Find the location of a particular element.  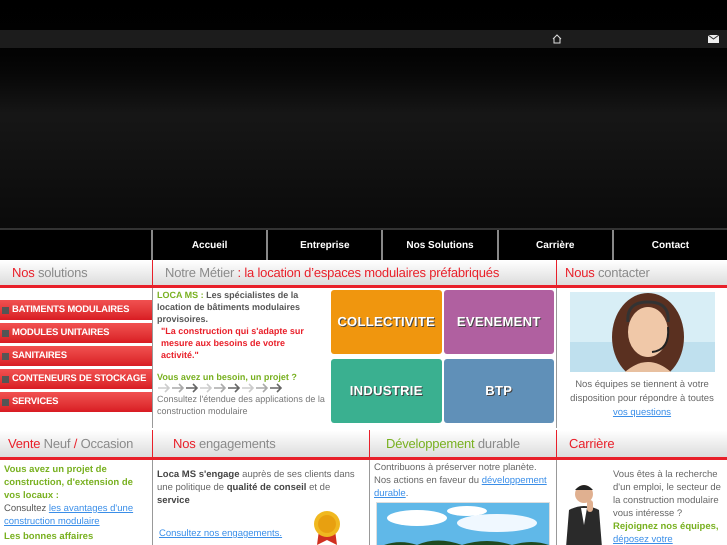

advantages-link: les avantages d'une is located at coordinates (91, 508).